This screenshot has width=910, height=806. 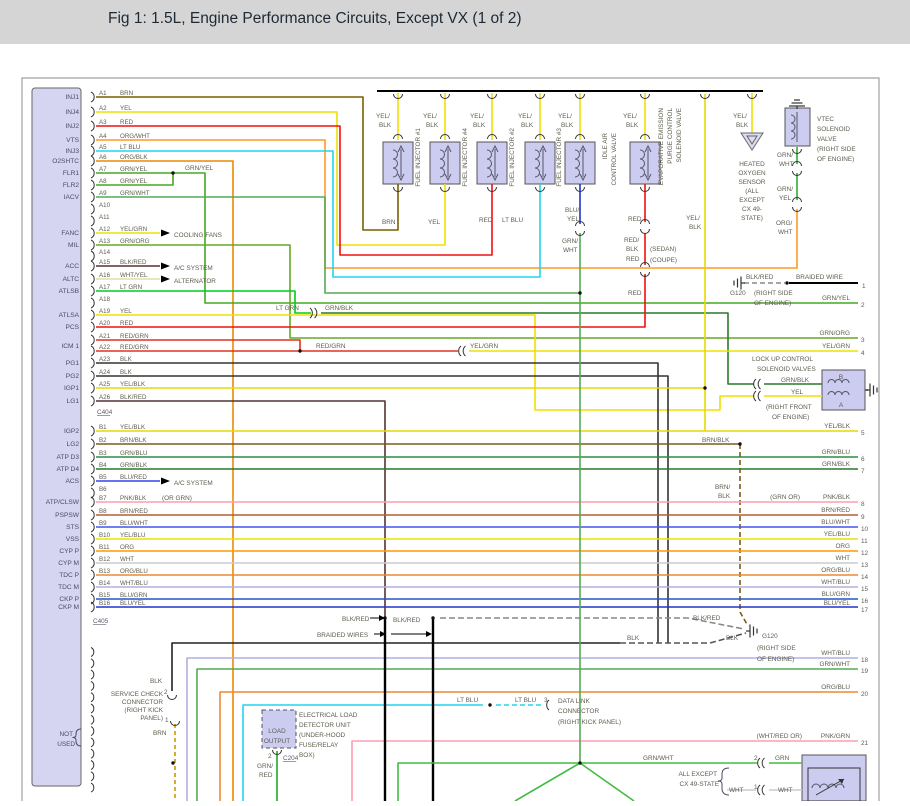 What do you see at coordinates (865, 601) in the screenshot?
I see `diagram-label: 16` at bounding box center [865, 601].